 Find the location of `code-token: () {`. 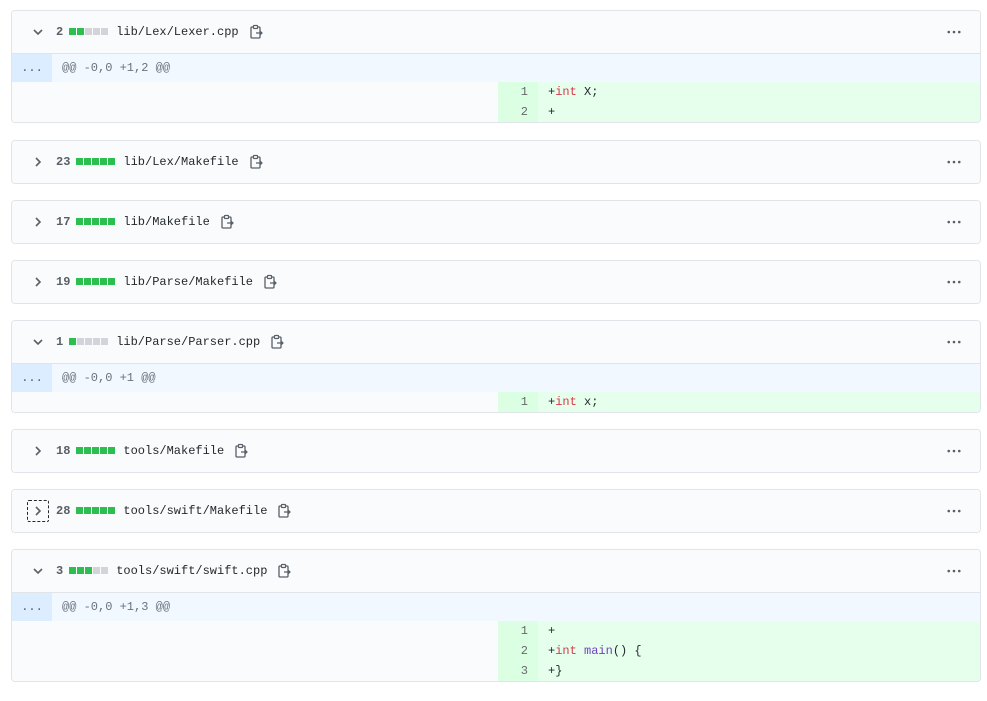

code-token: () { is located at coordinates (627, 651).